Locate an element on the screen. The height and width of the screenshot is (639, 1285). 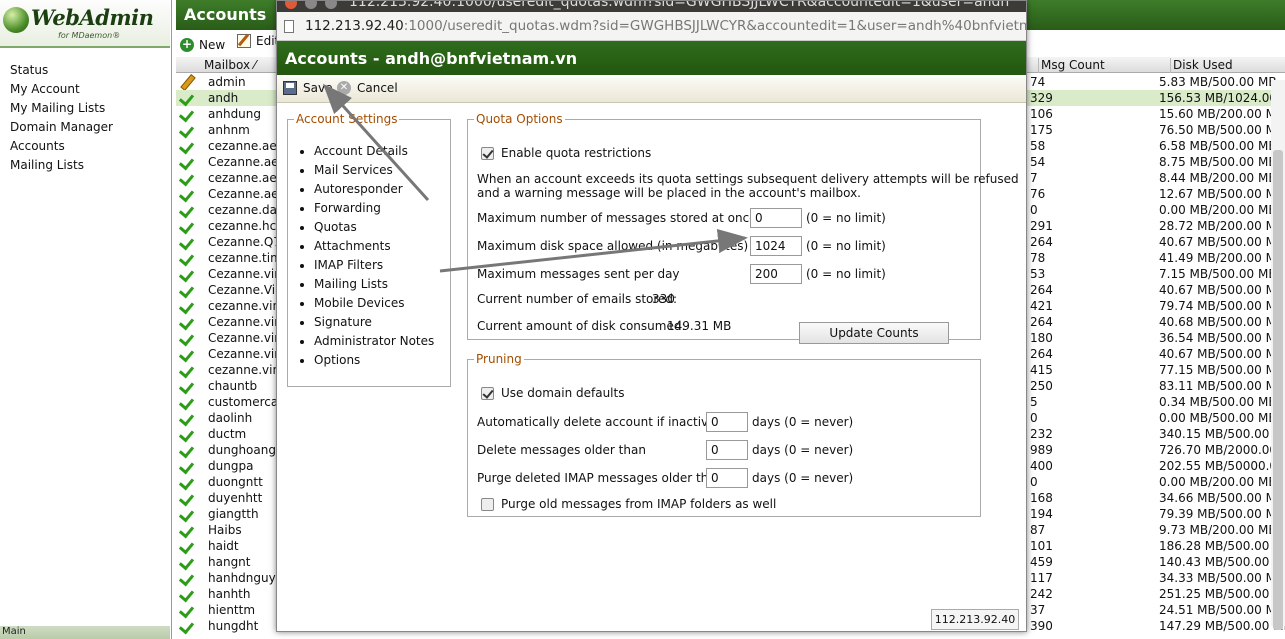
popup-toolbar: Save ✕ Cancel is located at coordinates (651, 90).